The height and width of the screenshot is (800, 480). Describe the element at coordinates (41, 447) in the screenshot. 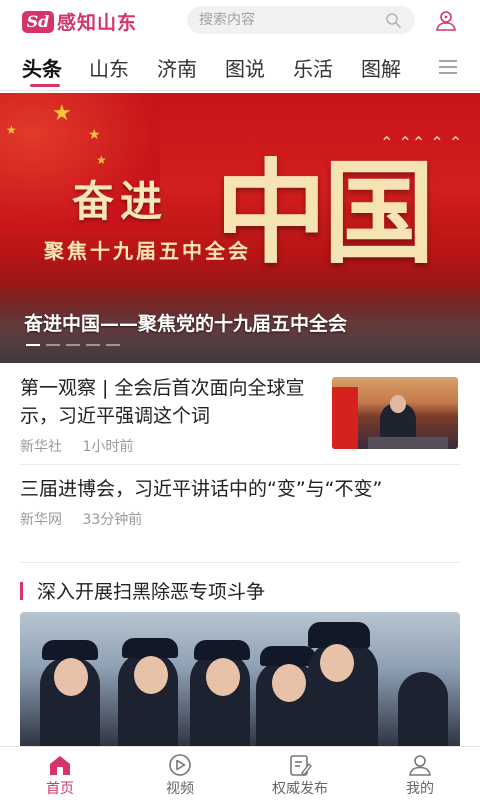

I see `news-source: 新华社` at that location.